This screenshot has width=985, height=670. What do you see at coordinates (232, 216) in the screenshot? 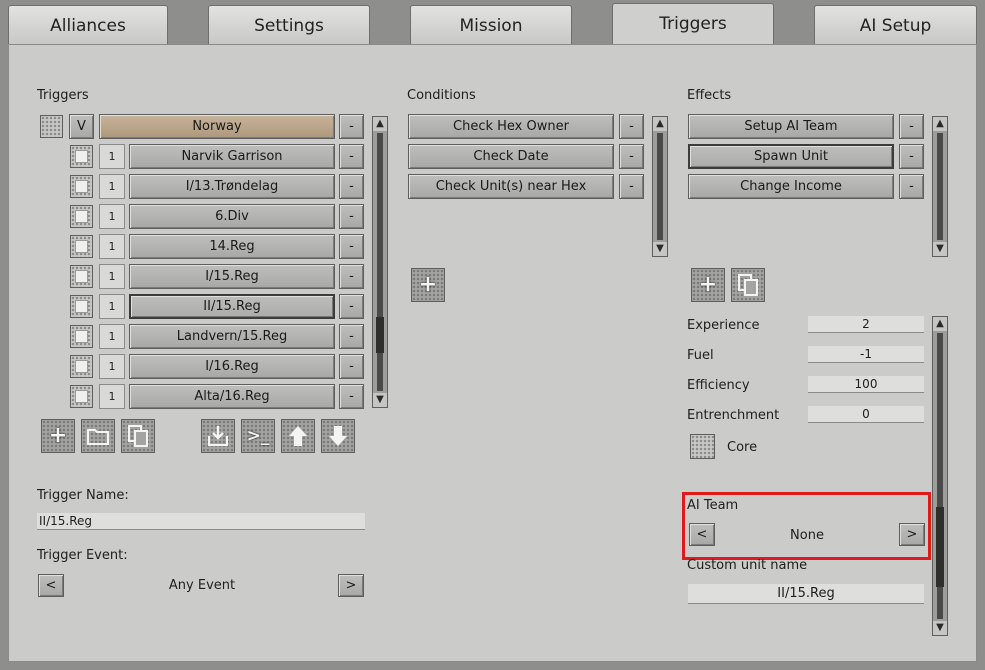
I see `trigger-row: 6.Div` at bounding box center [232, 216].